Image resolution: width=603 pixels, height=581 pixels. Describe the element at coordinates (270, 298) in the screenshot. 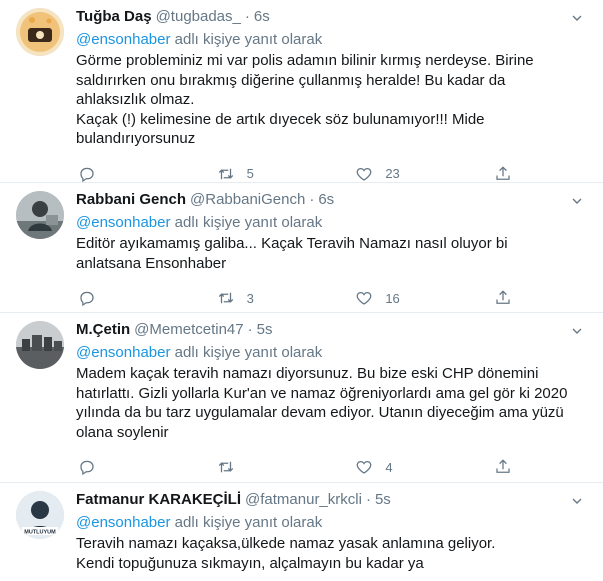

I see `retweet-button: 3` at that location.